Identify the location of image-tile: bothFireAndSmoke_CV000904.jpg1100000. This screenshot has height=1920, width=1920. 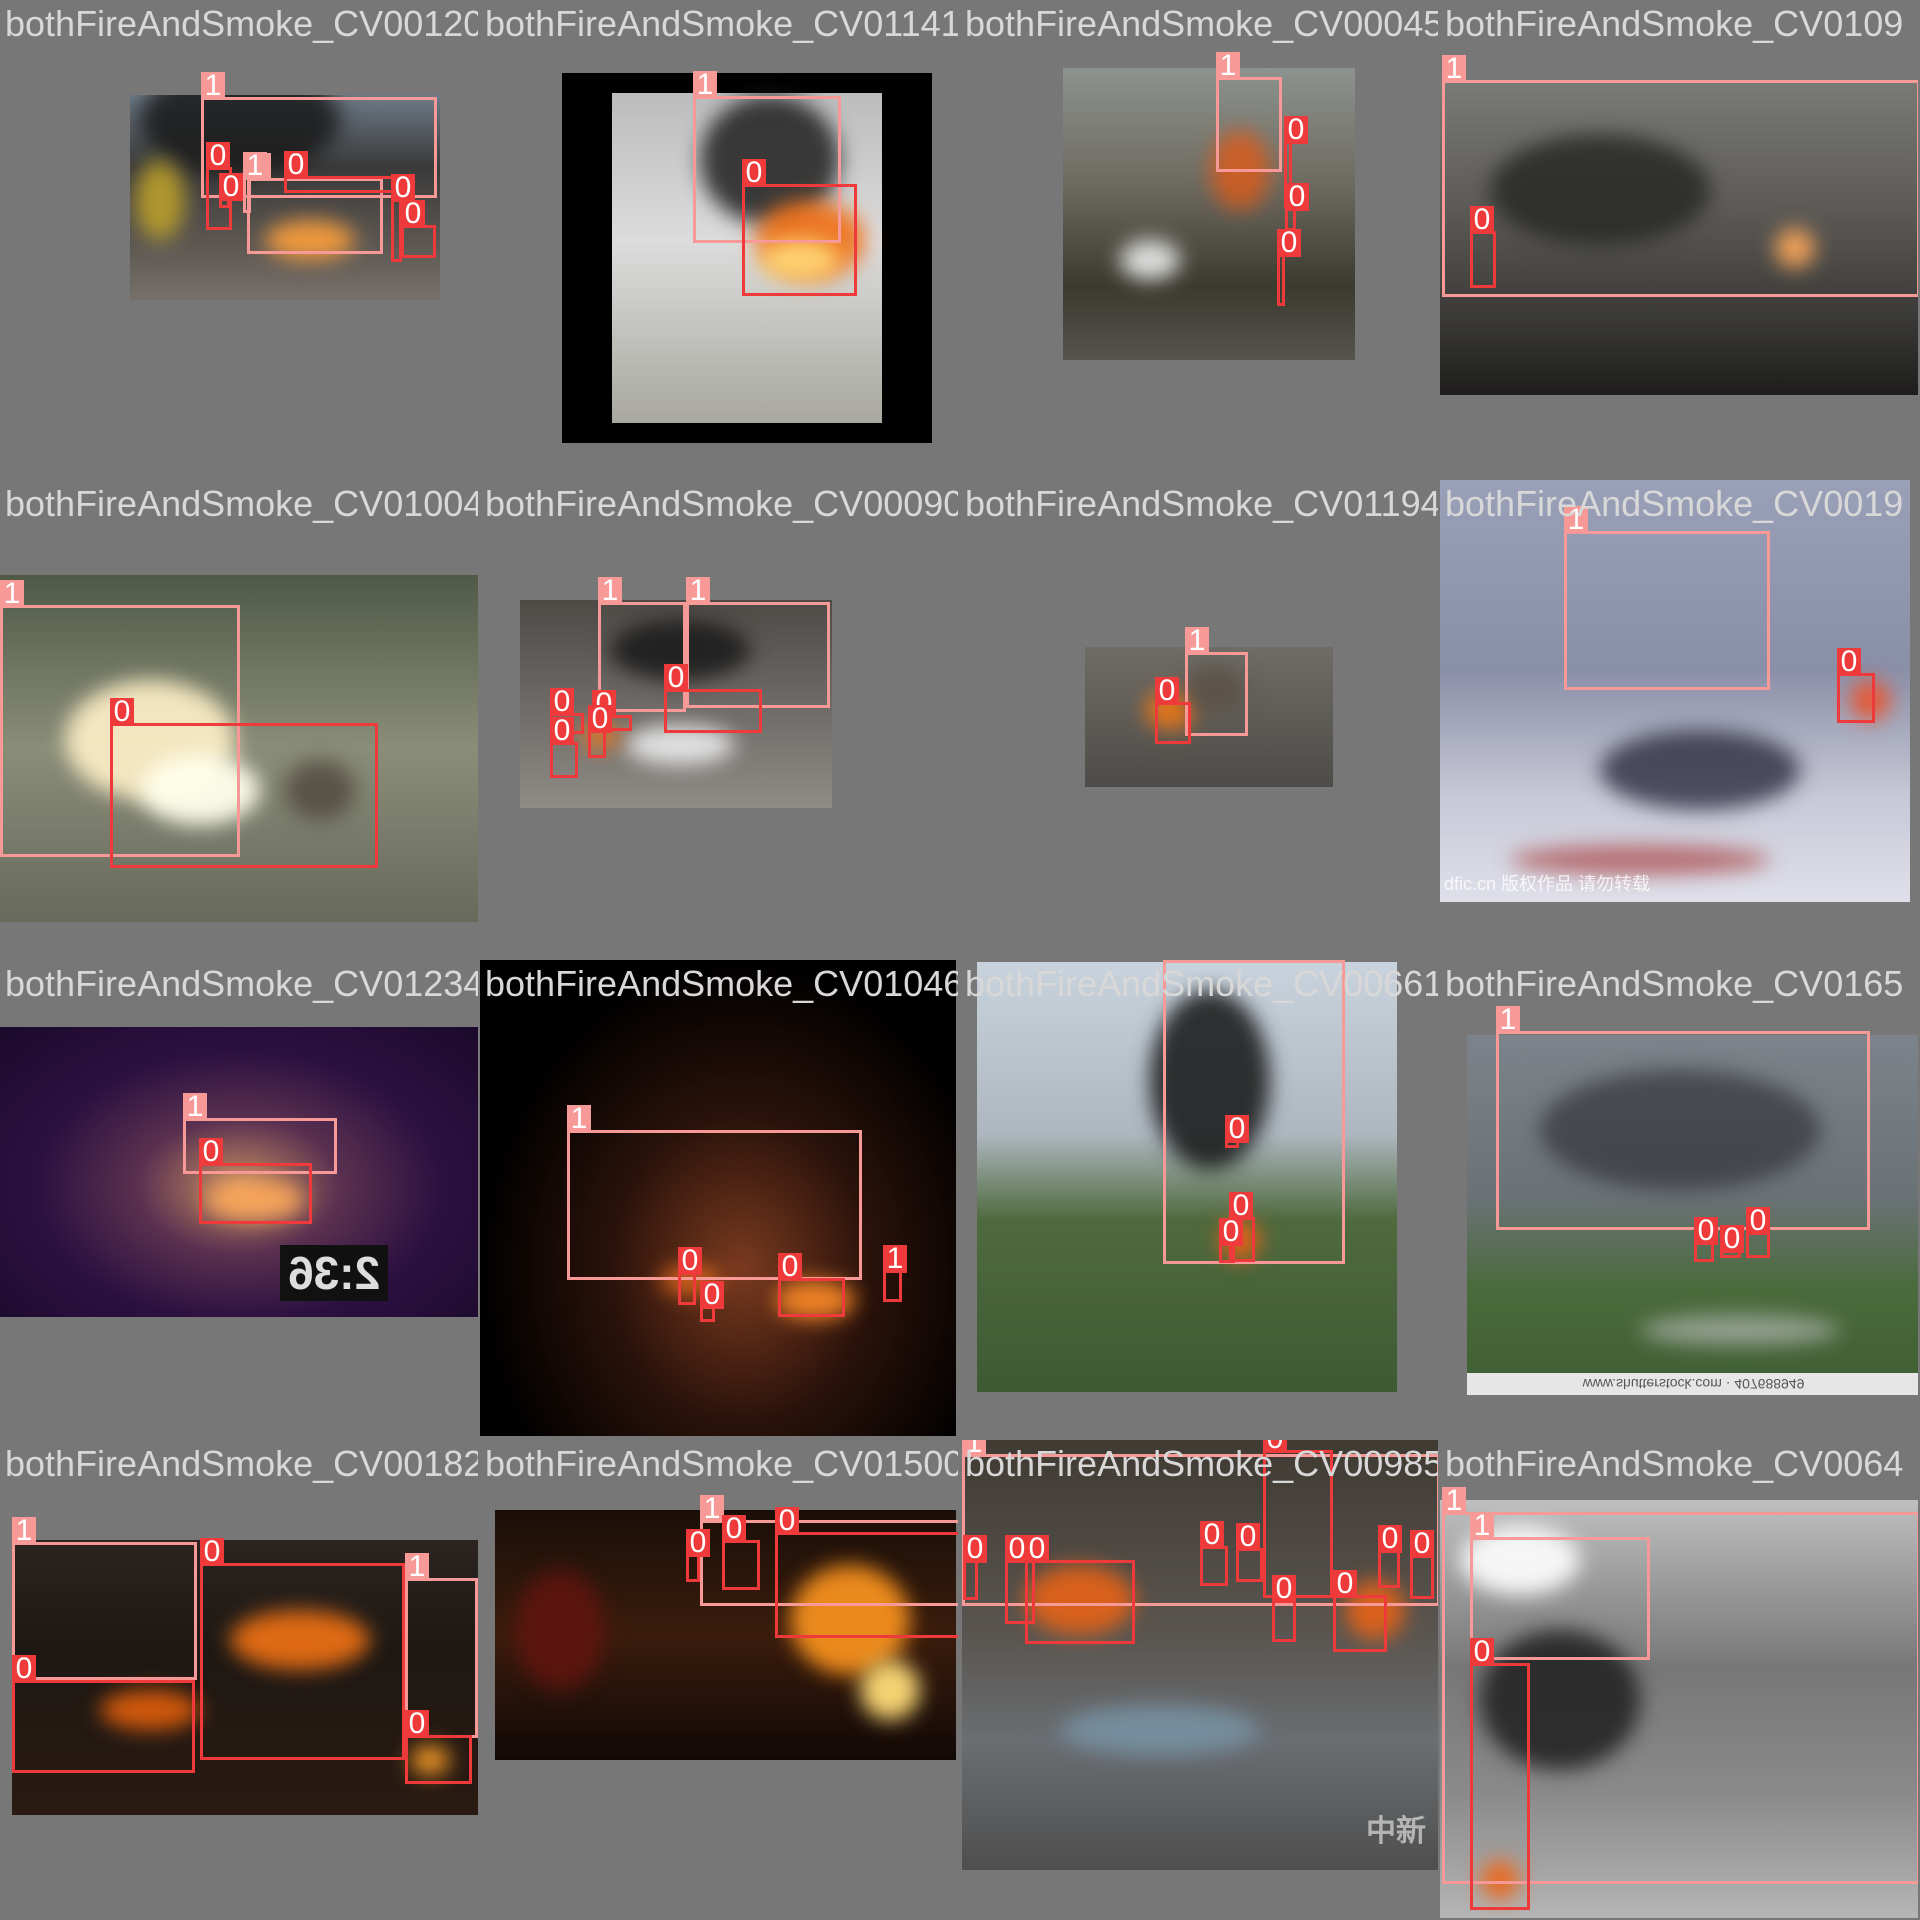
(719, 719).